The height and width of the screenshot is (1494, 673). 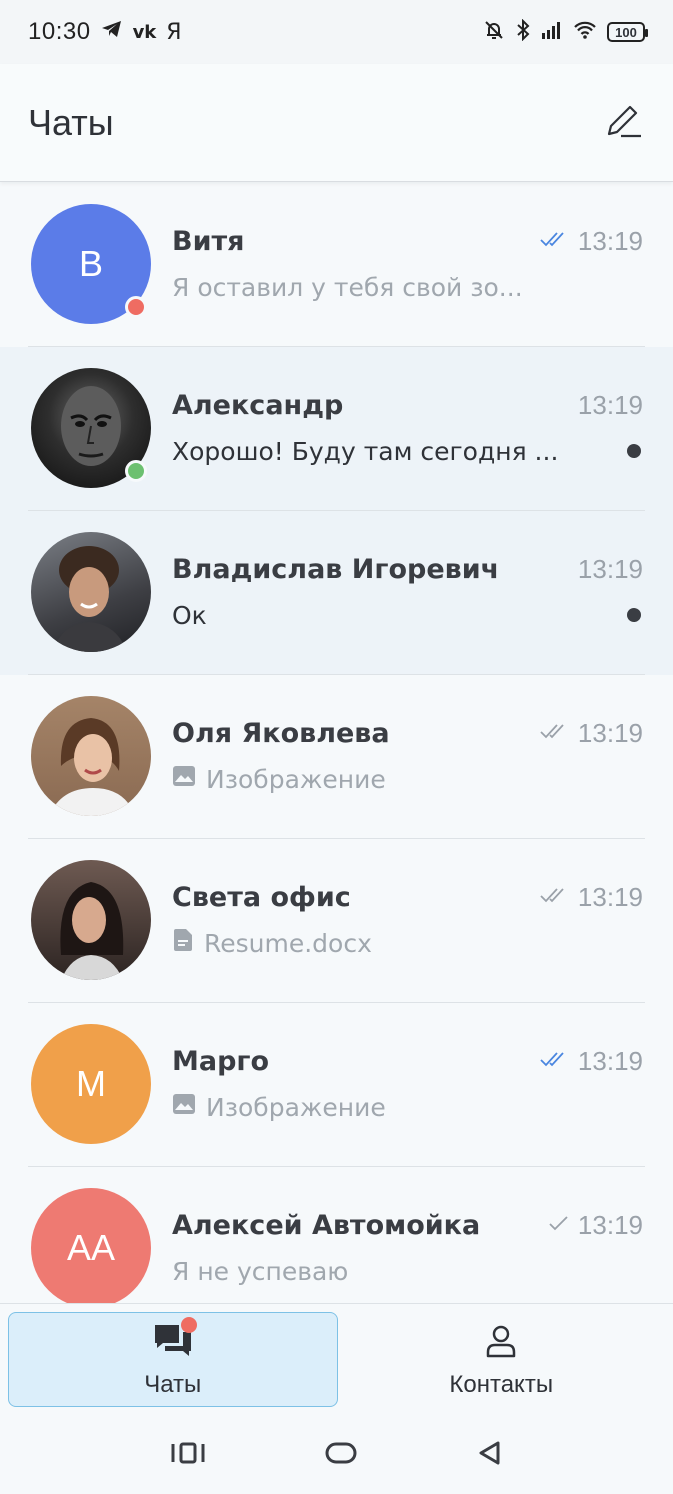 What do you see at coordinates (336, 569) in the screenshot?
I see `chat-name: Владислав Игоревич` at bounding box center [336, 569].